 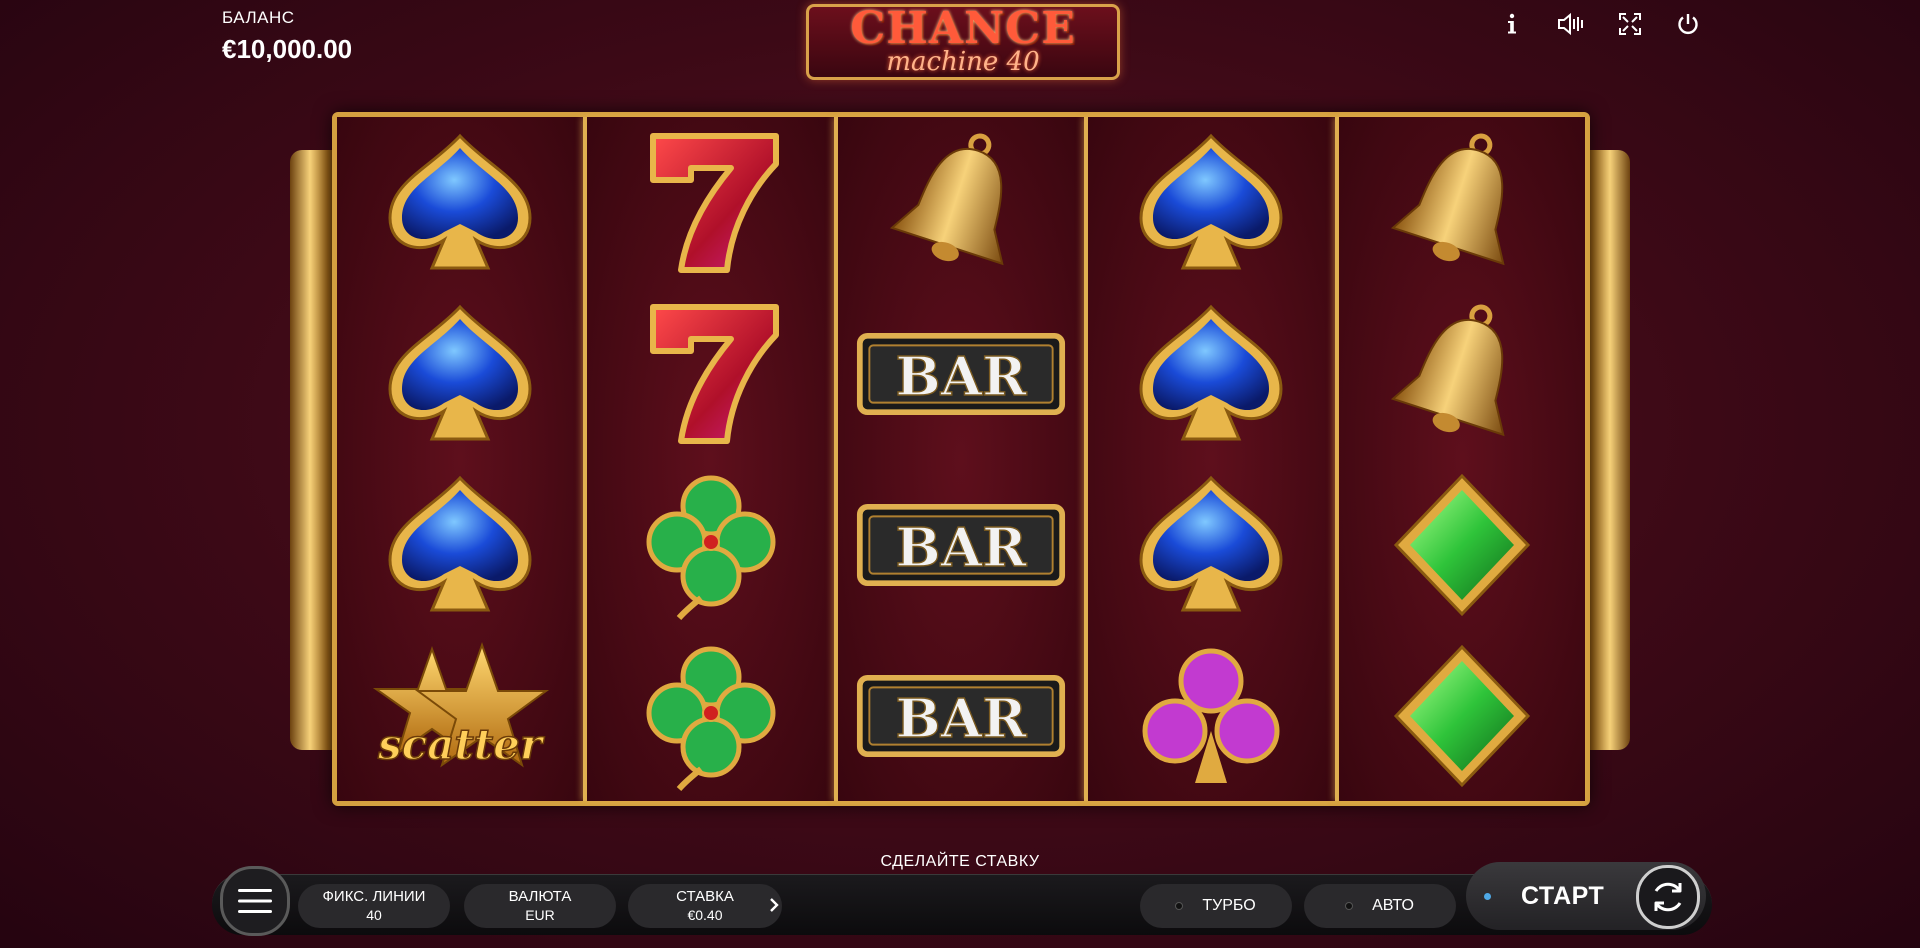 What do you see at coordinates (1211, 715) in the screenshot?
I see `symbol-club` at bounding box center [1211, 715].